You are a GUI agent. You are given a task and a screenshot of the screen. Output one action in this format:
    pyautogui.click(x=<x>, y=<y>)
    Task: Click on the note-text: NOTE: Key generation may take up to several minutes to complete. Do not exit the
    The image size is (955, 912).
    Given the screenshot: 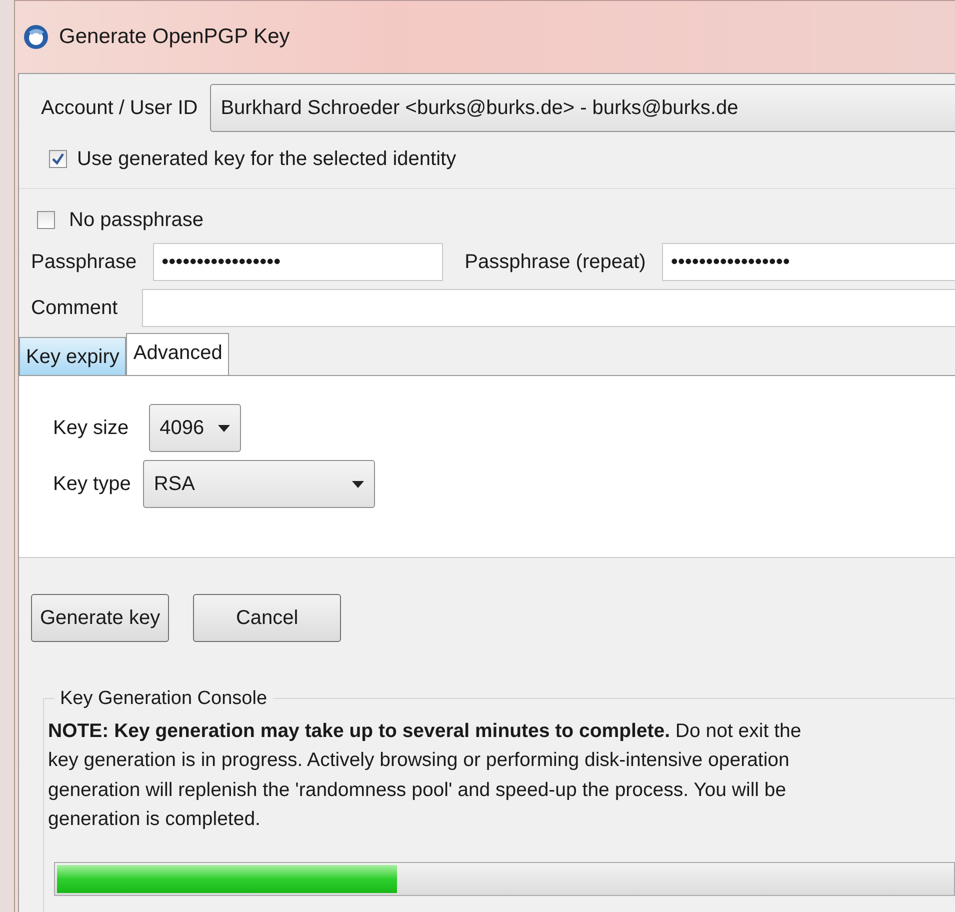 What is the action you would take?
    pyautogui.click(x=425, y=731)
    